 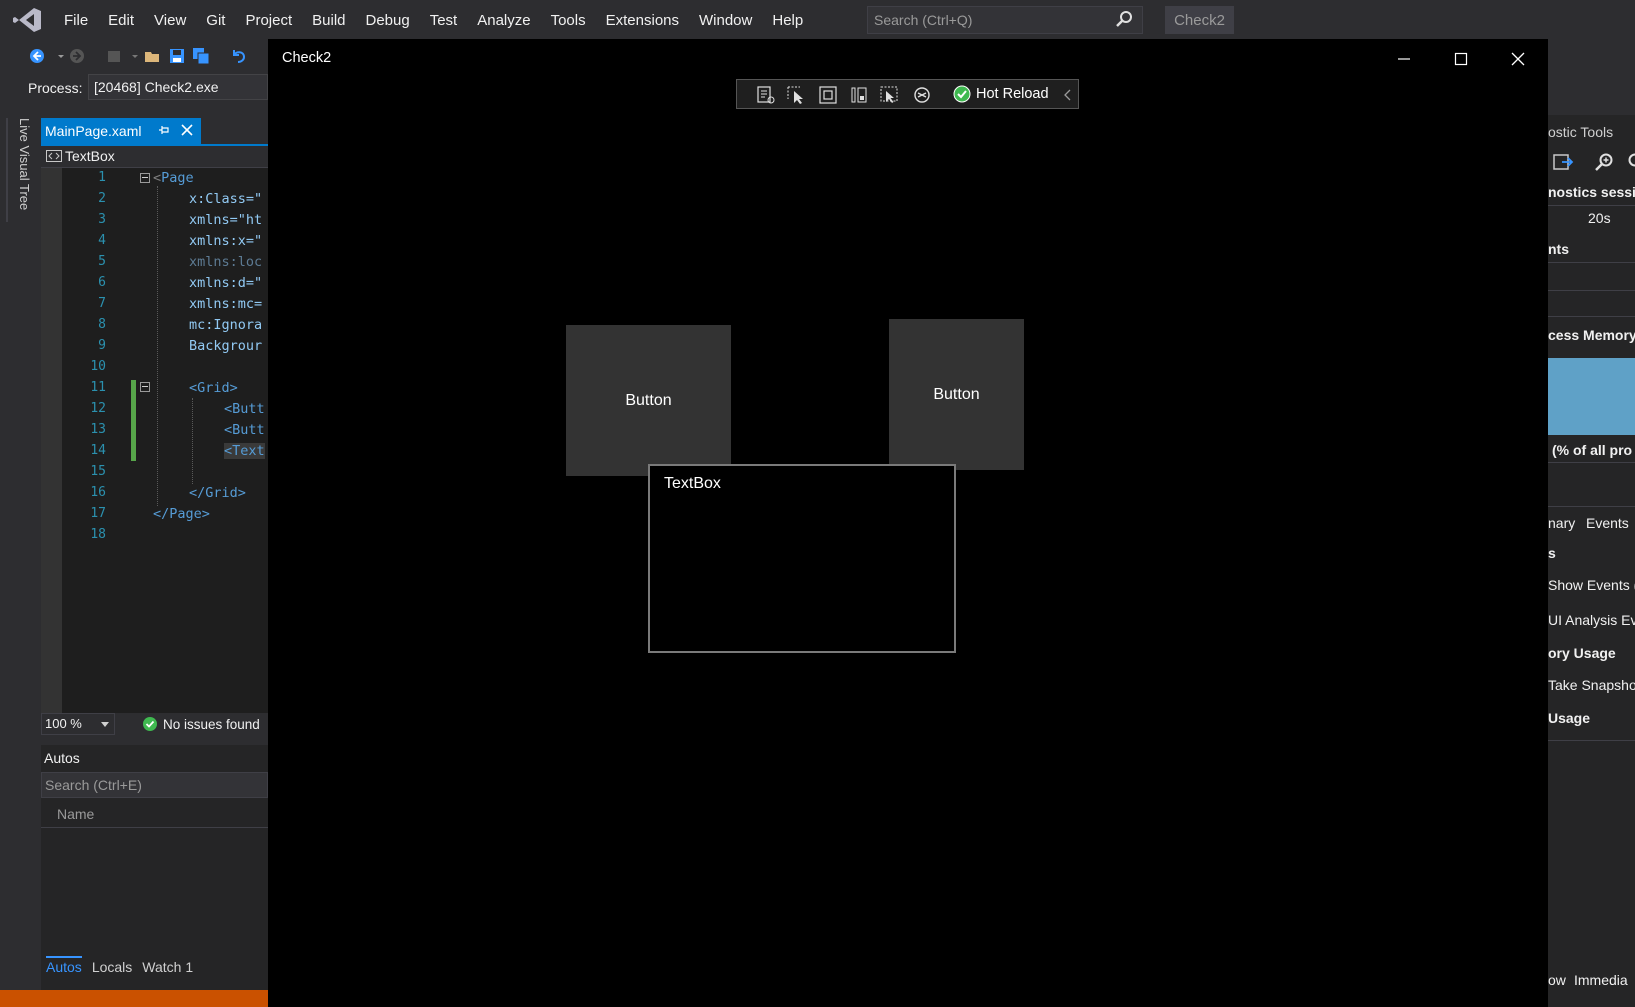 What do you see at coordinates (173, 178) in the screenshot?
I see `code-line: <Page` at bounding box center [173, 178].